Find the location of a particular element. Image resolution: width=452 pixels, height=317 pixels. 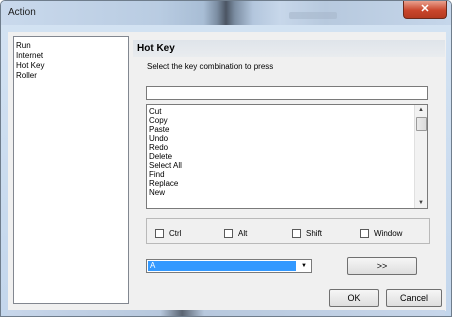

key-select: A ▼ is located at coordinates (229, 266).